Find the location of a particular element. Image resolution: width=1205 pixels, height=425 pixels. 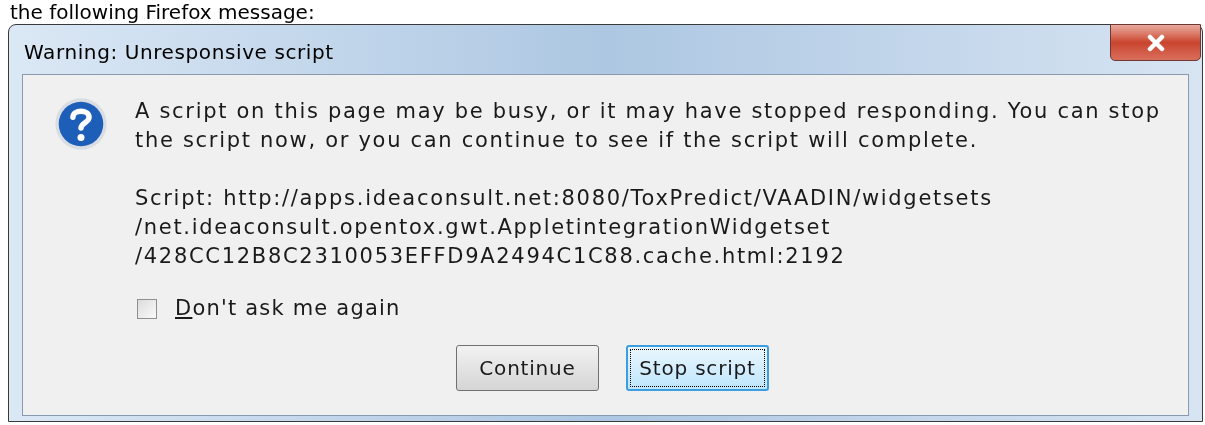

message-text: A script on this page may be busy, or it may have stopped responding. You can stop the script now, or you can continue to see if the script will complete. is located at coordinates (648, 126).